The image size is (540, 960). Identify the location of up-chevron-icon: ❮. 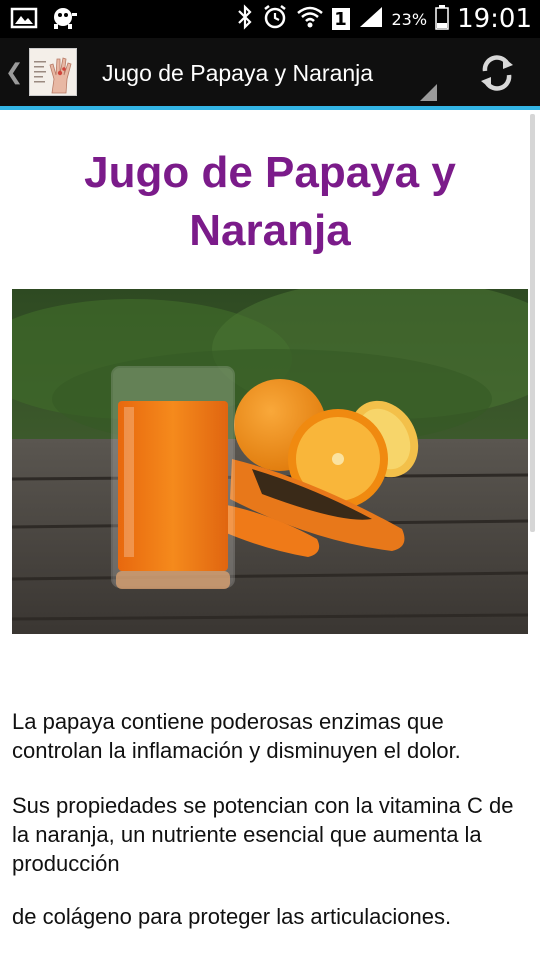
(14, 72).